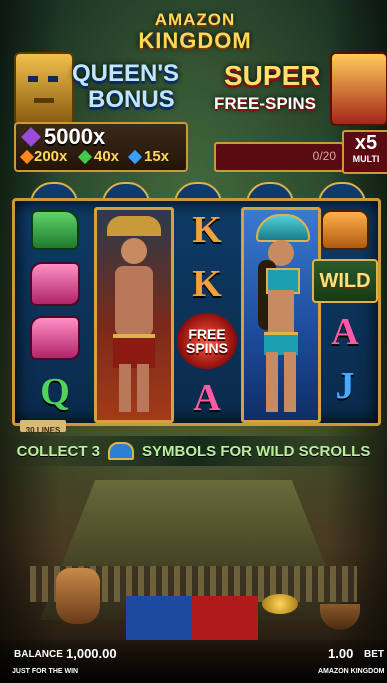  I want to click on queens-bonus-panel: QUEEN'S BONUS 5000x 200x 40x 15x, so click(97, 111).